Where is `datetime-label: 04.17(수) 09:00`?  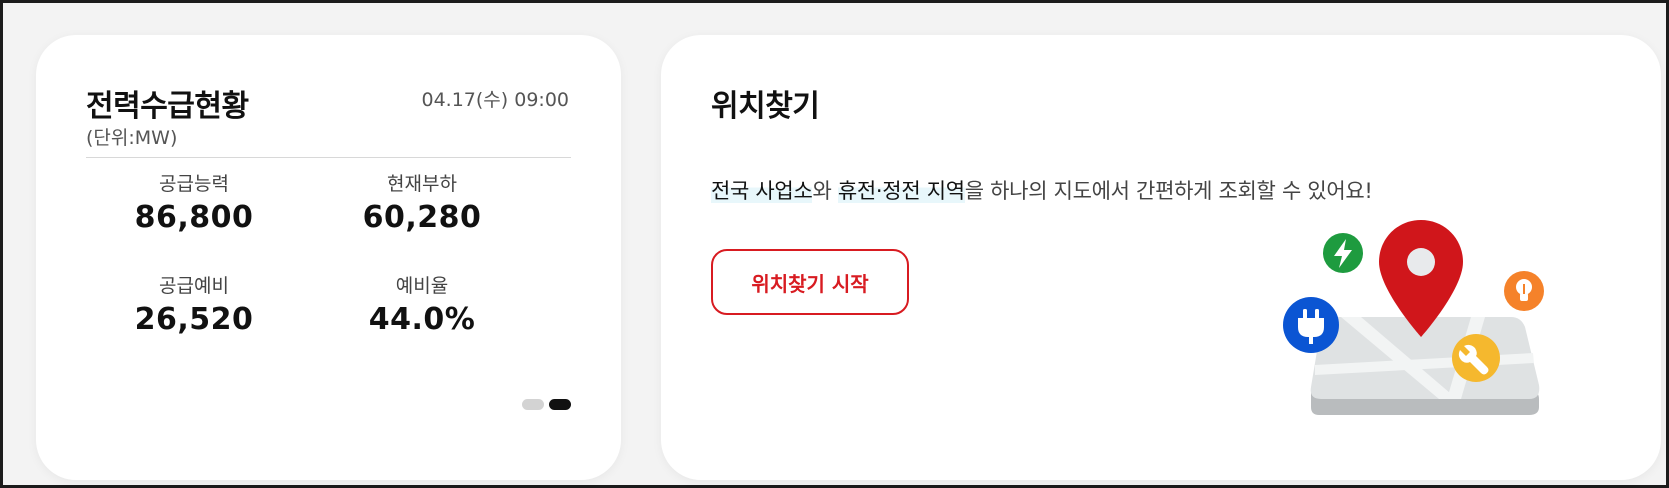 datetime-label: 04.17(수) 09:00 is located at coordinates (495, 100).